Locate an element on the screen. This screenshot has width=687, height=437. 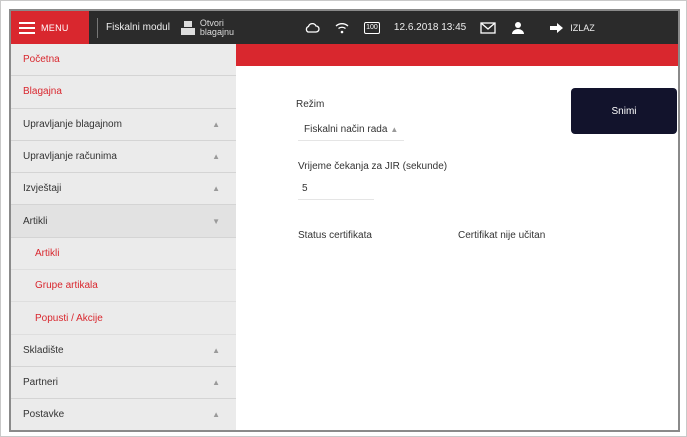
sidebar-item-articles: Artikli ▼ is located at coordinates (123, 221).